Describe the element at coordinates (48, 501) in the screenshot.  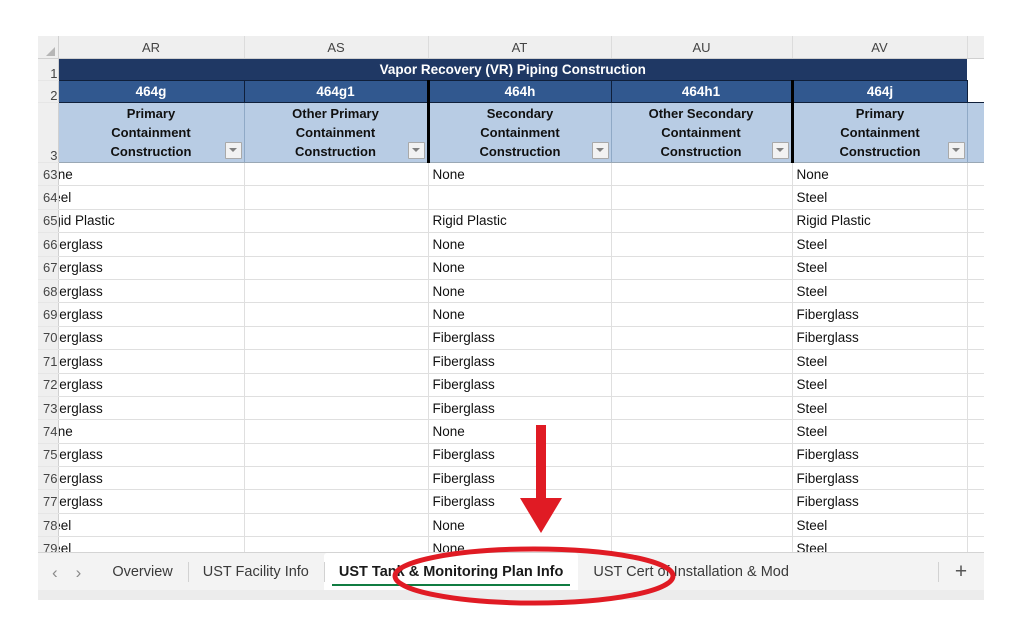
I see `row-number-77: 77` at that location.